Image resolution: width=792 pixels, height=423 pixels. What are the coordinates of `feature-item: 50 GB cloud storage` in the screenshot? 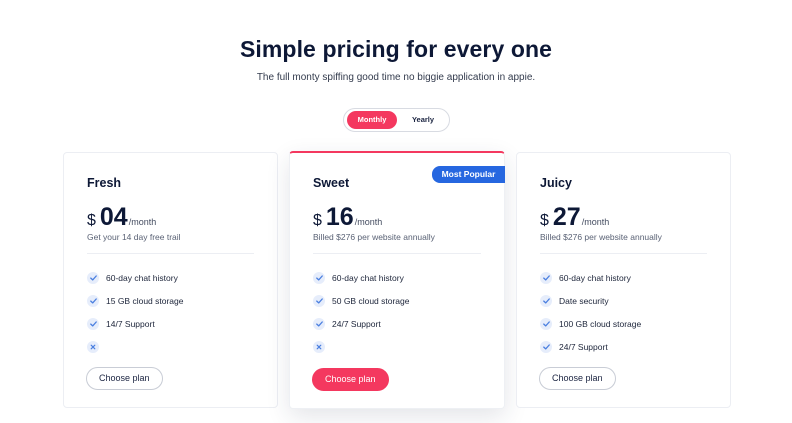 It's located at (361, 300).